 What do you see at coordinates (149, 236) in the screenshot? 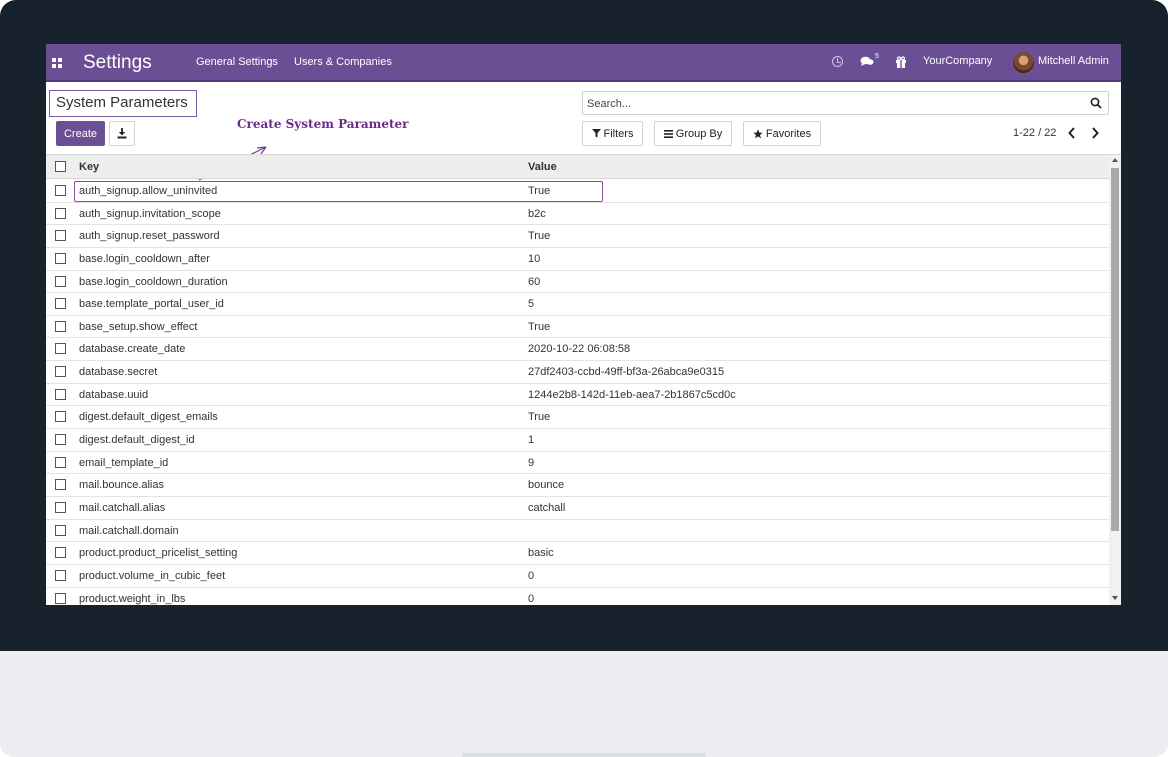
I see `cell-key: auth_signup.reset_password` at bounding box center [149, 236].